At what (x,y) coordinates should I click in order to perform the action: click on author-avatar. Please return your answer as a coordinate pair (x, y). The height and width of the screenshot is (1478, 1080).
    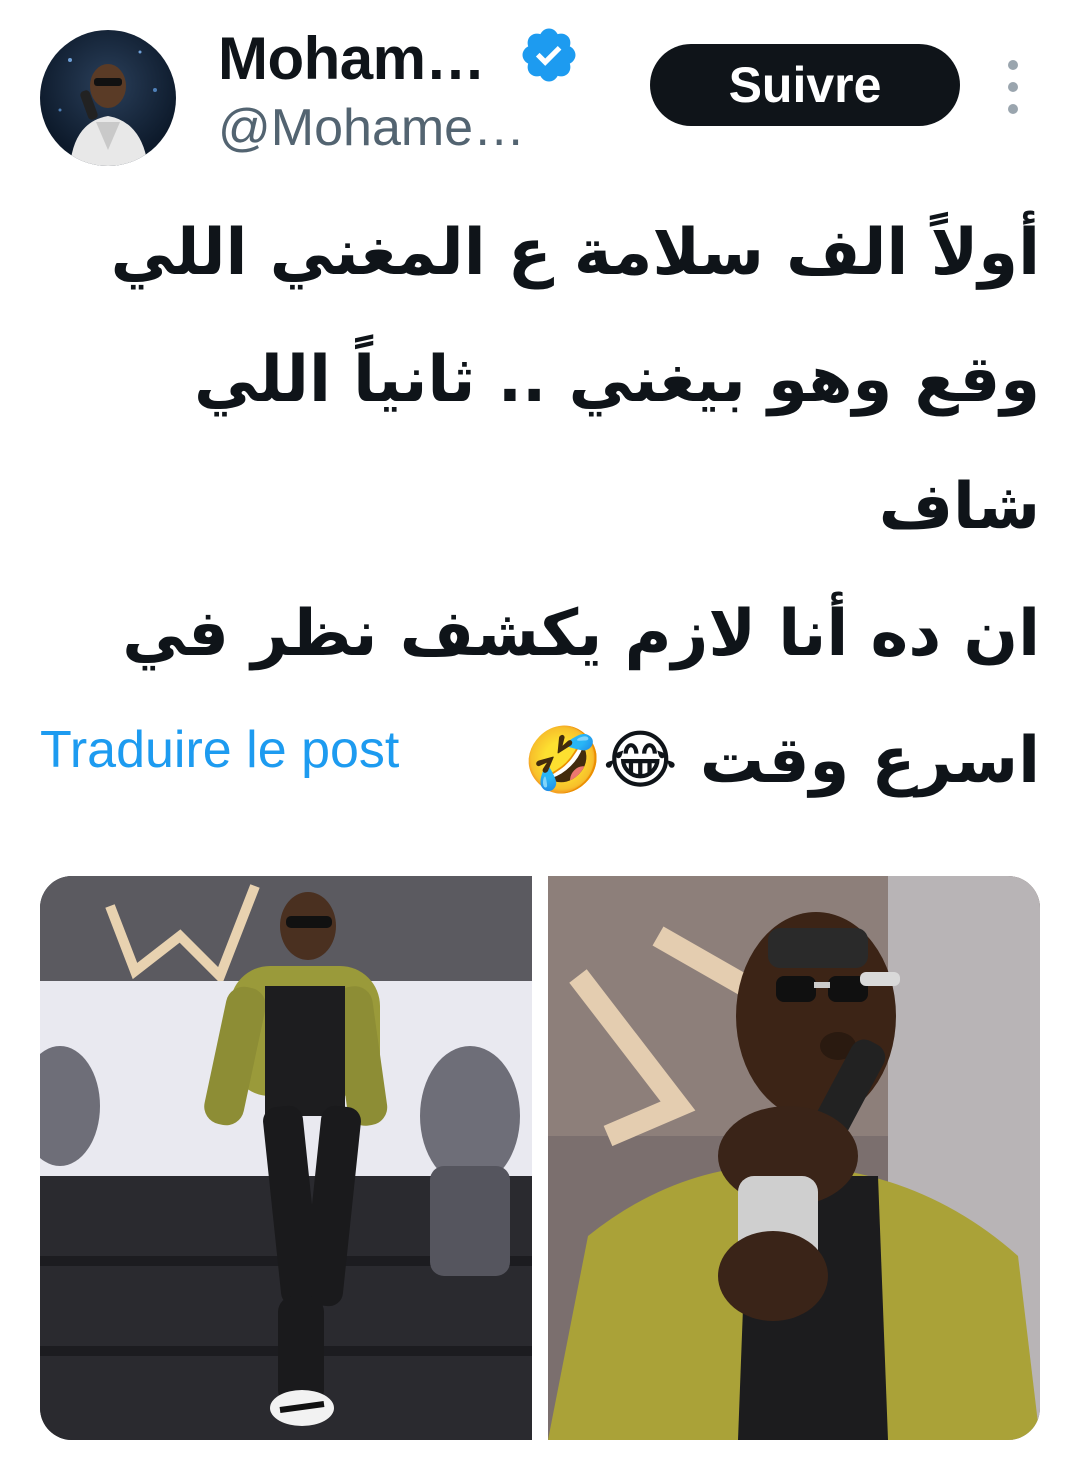
    Looking at the image, I should click on (108, 98).